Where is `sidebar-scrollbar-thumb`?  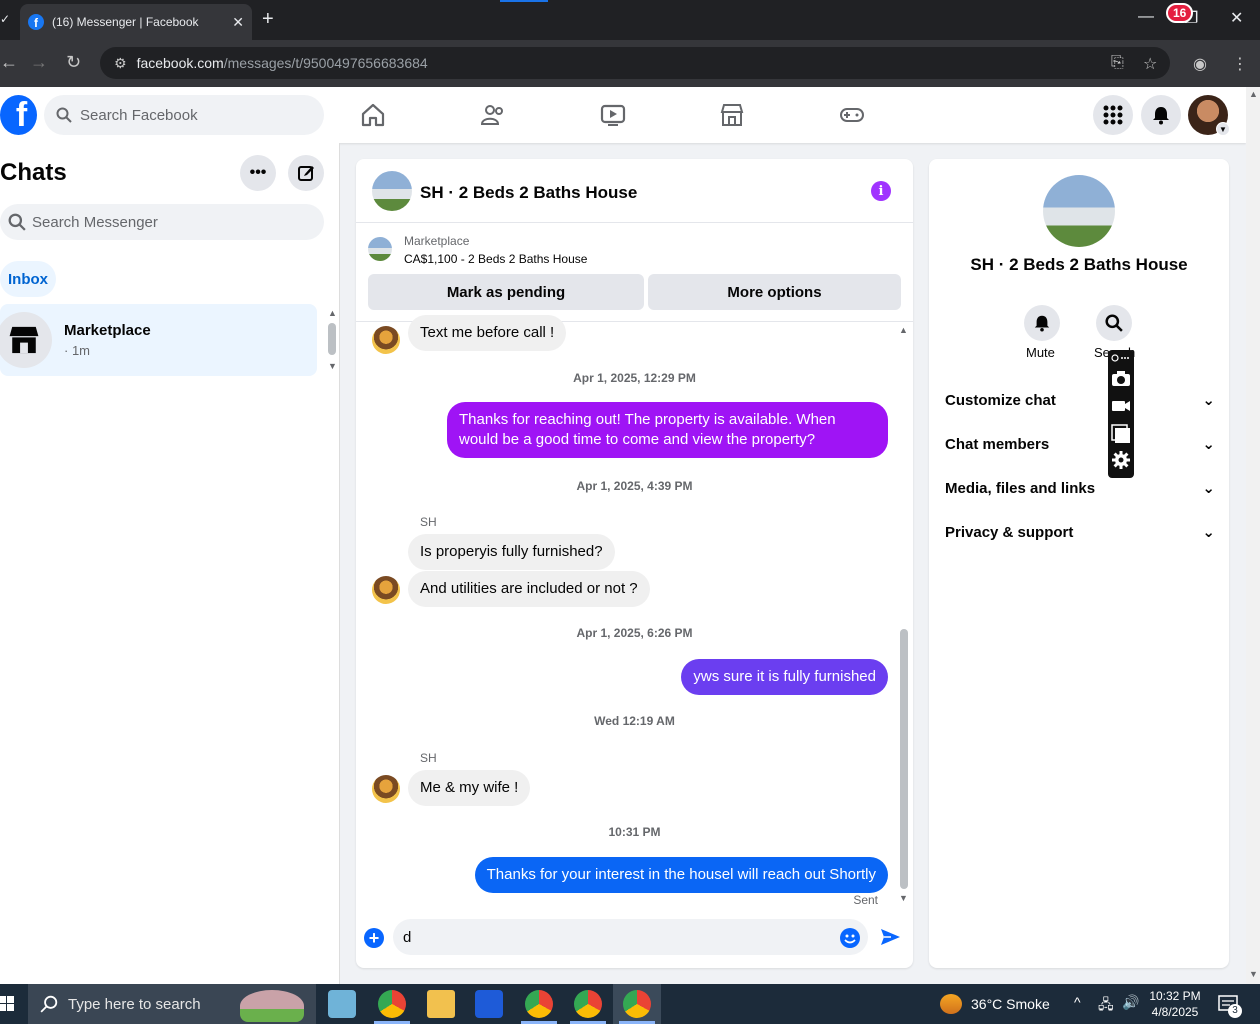 sidebar-scrollbar-thumb is located at coordinates (332, 339).